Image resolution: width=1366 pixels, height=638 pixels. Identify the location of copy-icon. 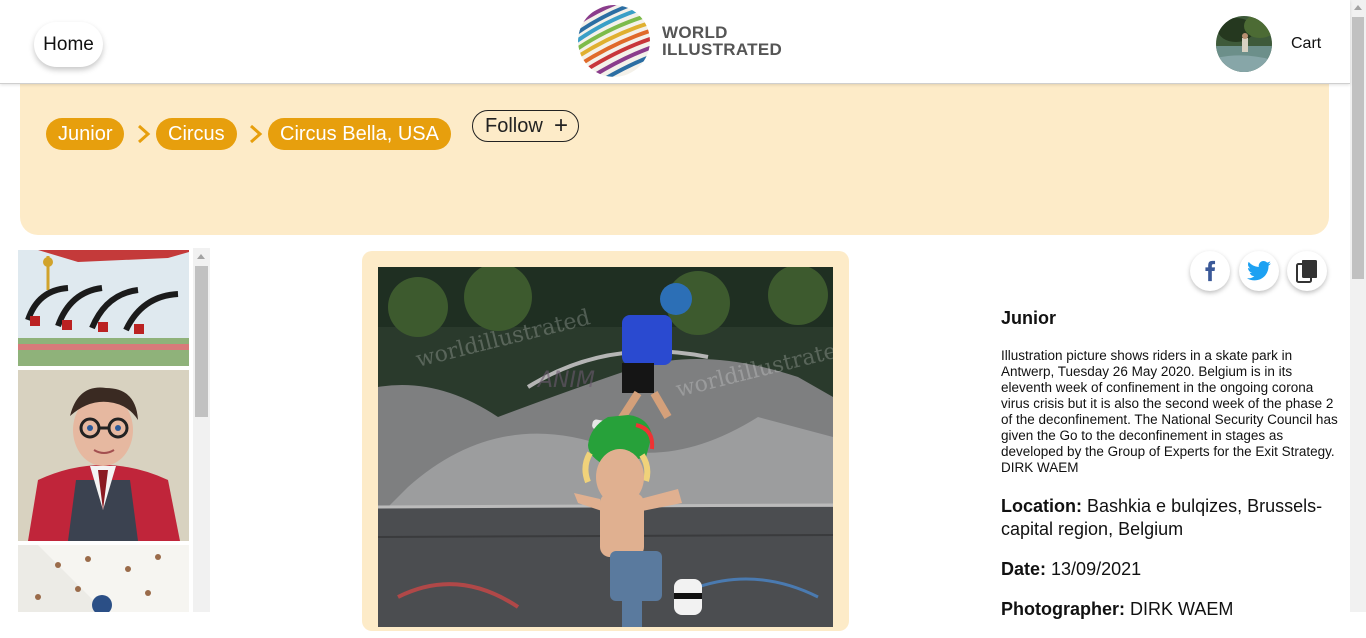
(1306, 271).